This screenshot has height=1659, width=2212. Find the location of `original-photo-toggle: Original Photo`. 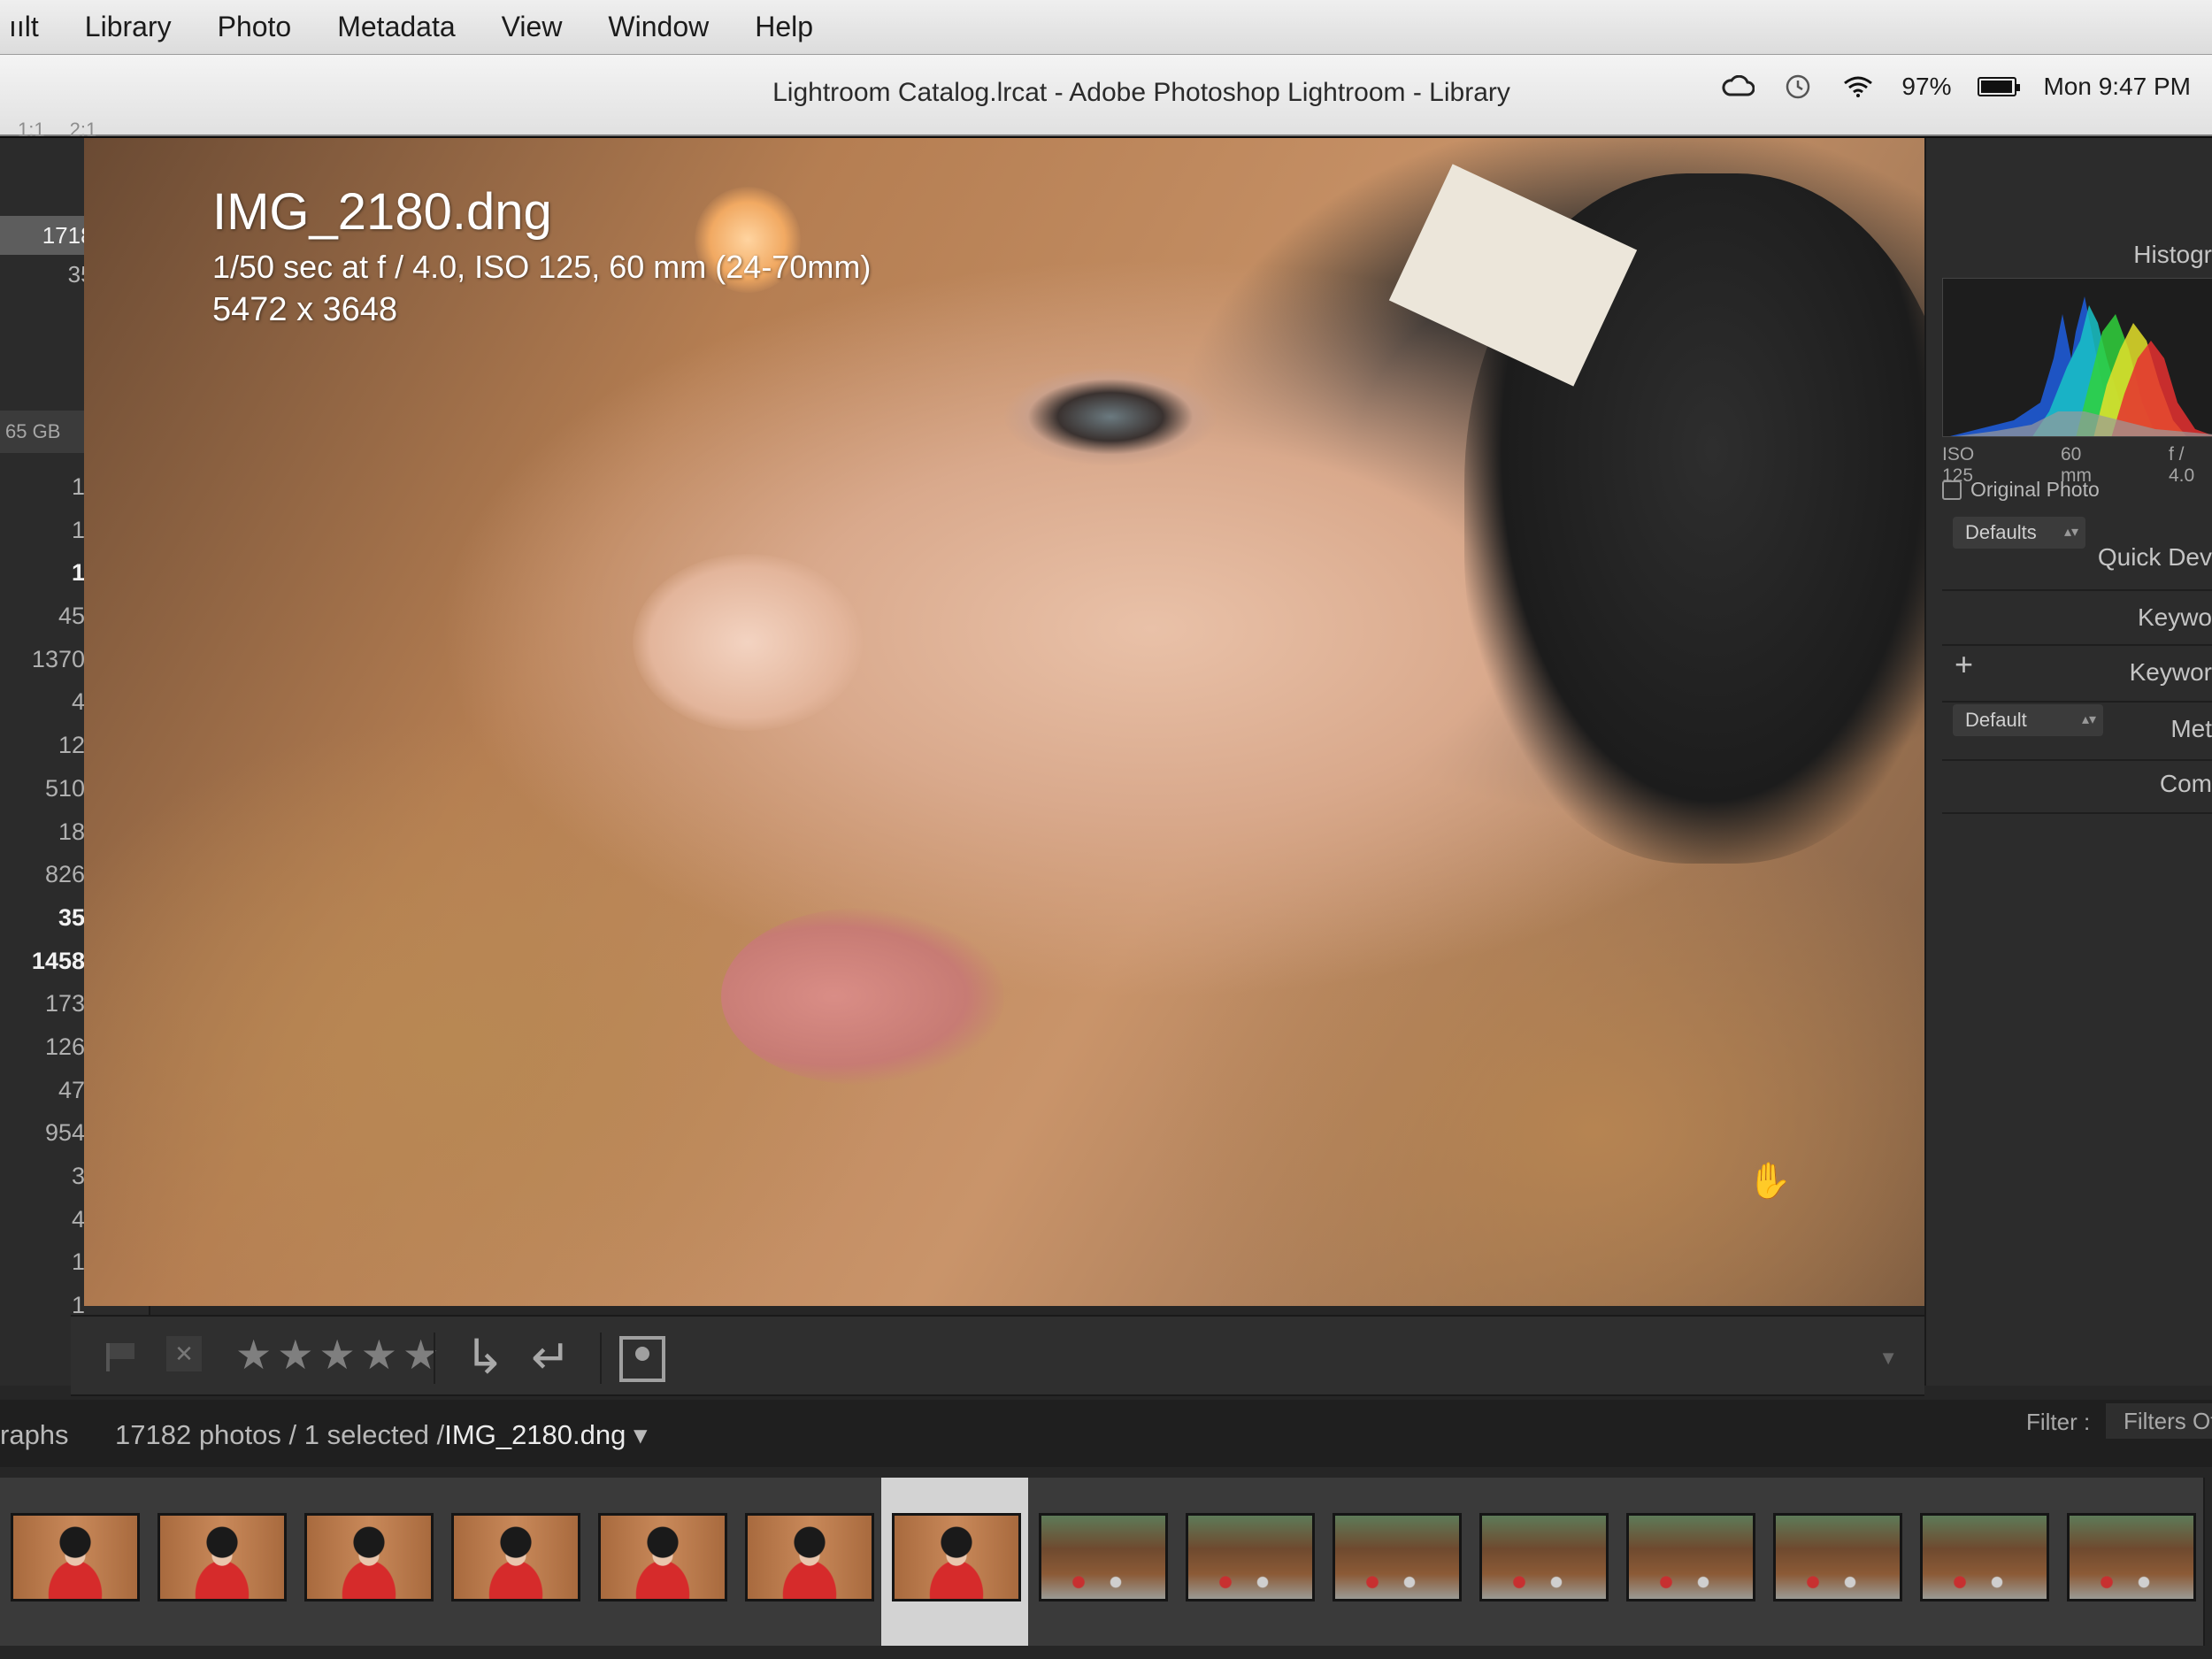

original-photo-toggle: Original Photo is located at coordinates (2021, 490).